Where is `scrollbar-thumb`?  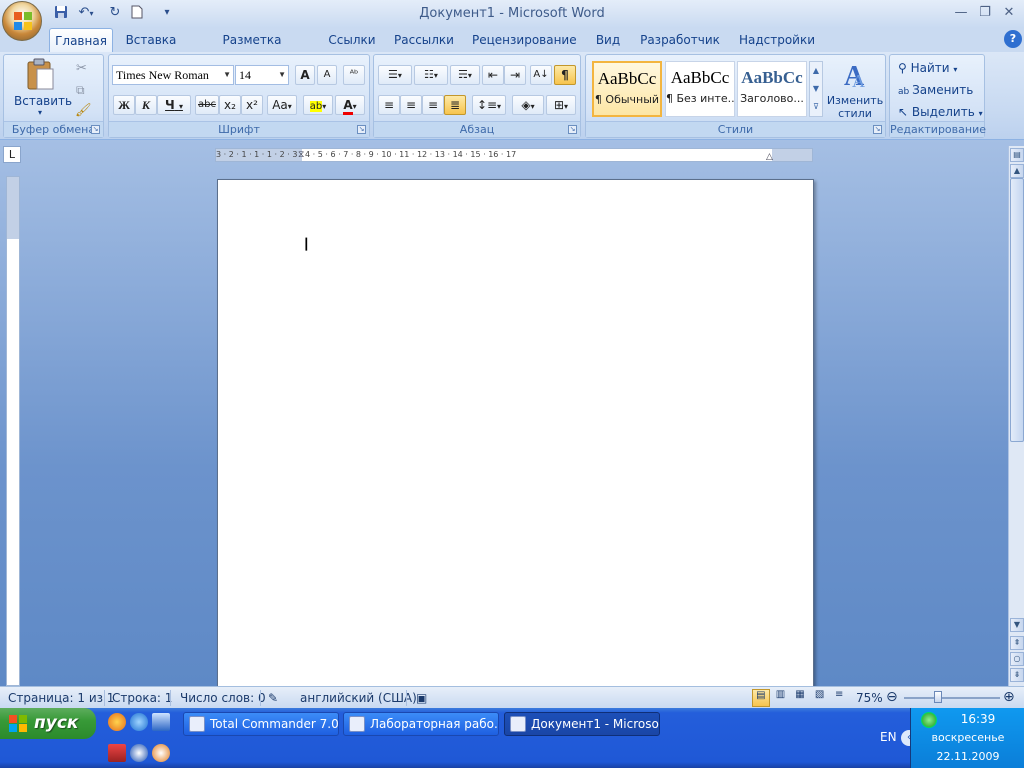 scrollbar-thumb is located at coordinates (1017, 310).